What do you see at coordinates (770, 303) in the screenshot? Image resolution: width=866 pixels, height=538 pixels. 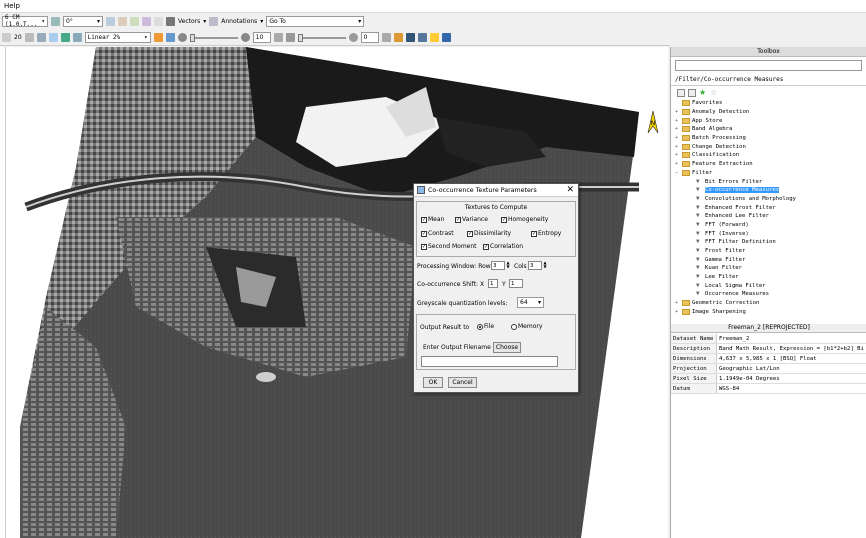 I see `tree-folder: + Geometric Correction` at bounding box center [770, 303].